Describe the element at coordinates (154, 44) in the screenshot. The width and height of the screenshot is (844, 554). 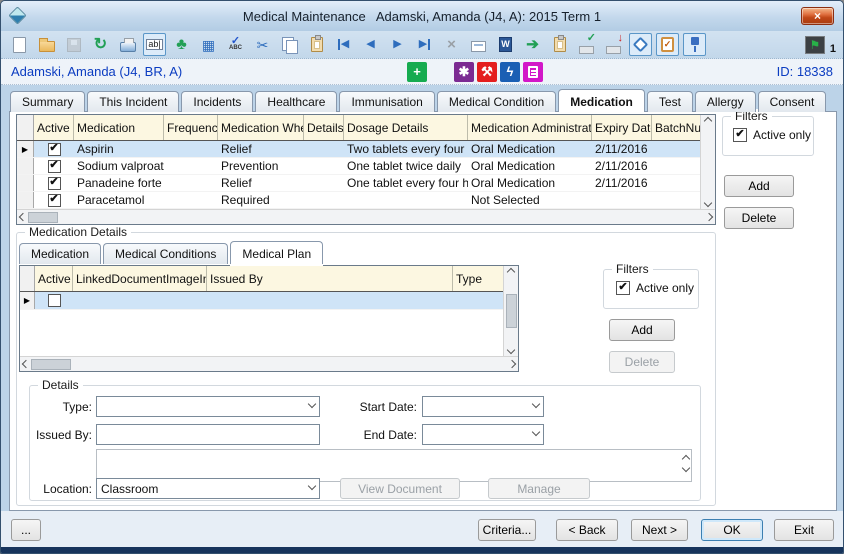
I see `find-icon: ab|` at that location.